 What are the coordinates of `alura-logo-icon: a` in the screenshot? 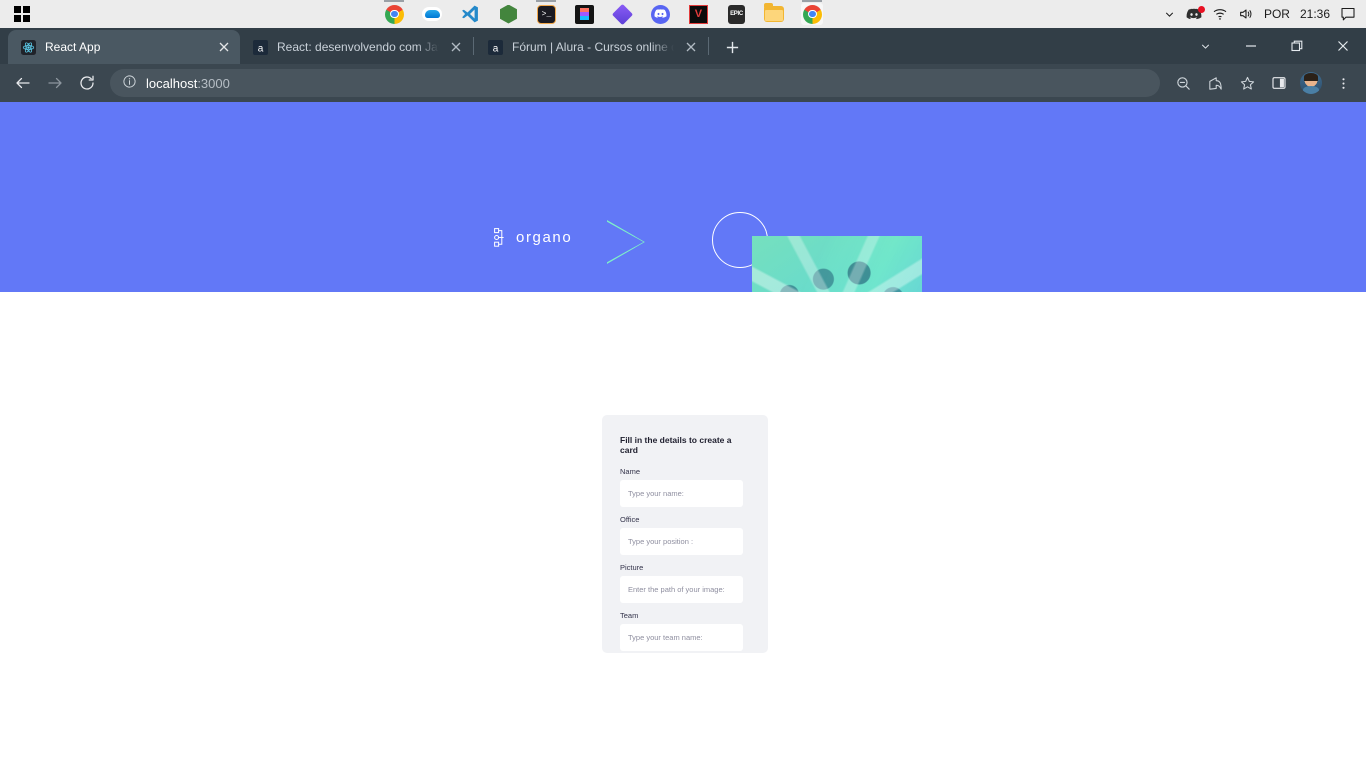 It's located at (260, 47).